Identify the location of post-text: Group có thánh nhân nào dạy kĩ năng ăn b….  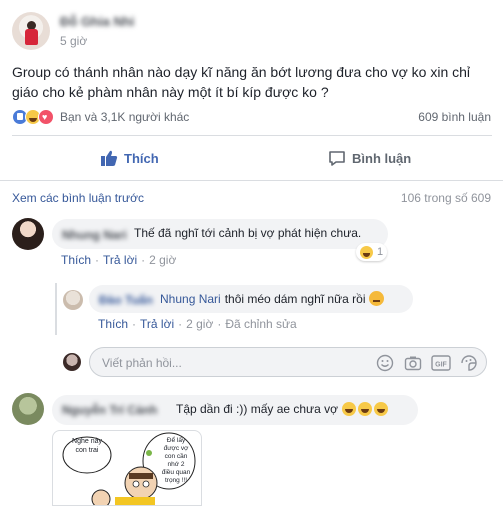
(254, 82).